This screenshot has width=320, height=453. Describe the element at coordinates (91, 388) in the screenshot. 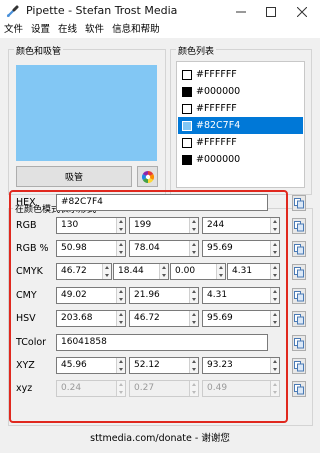

I see `xyz-value-field: 0.24` at that location.